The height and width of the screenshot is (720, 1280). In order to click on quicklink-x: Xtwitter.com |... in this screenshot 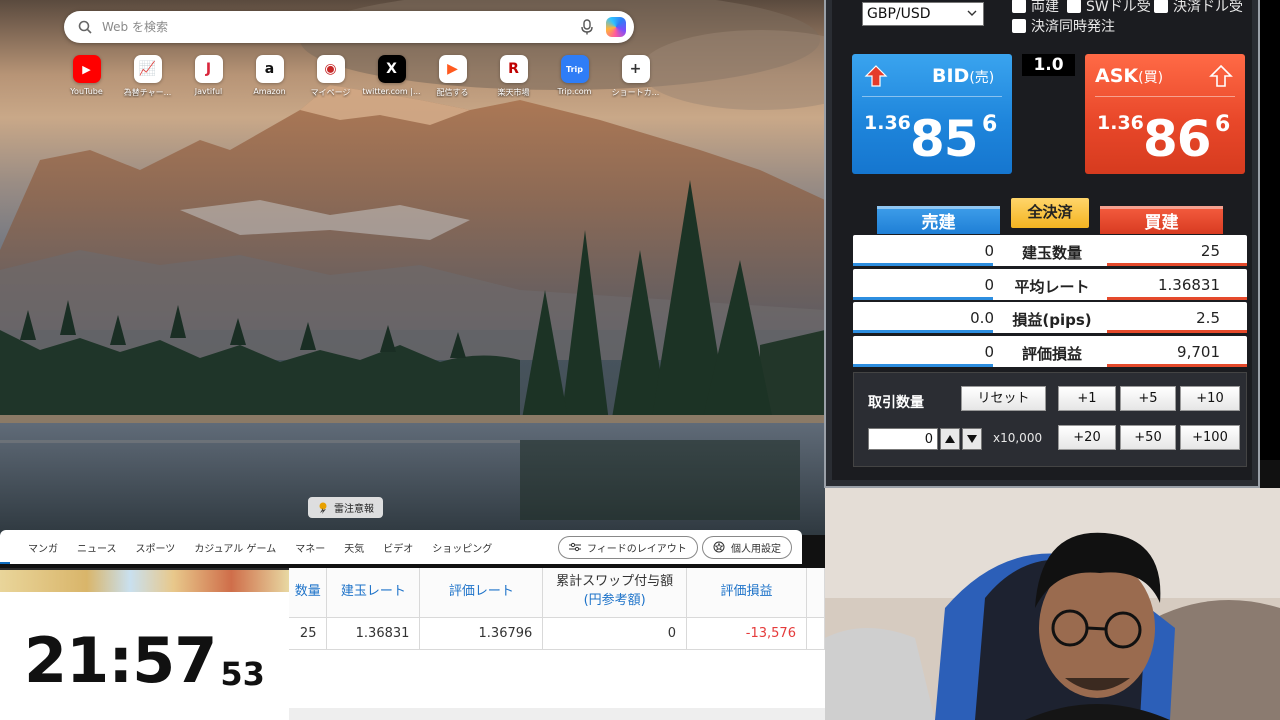, I will do `click(391, 76)`.